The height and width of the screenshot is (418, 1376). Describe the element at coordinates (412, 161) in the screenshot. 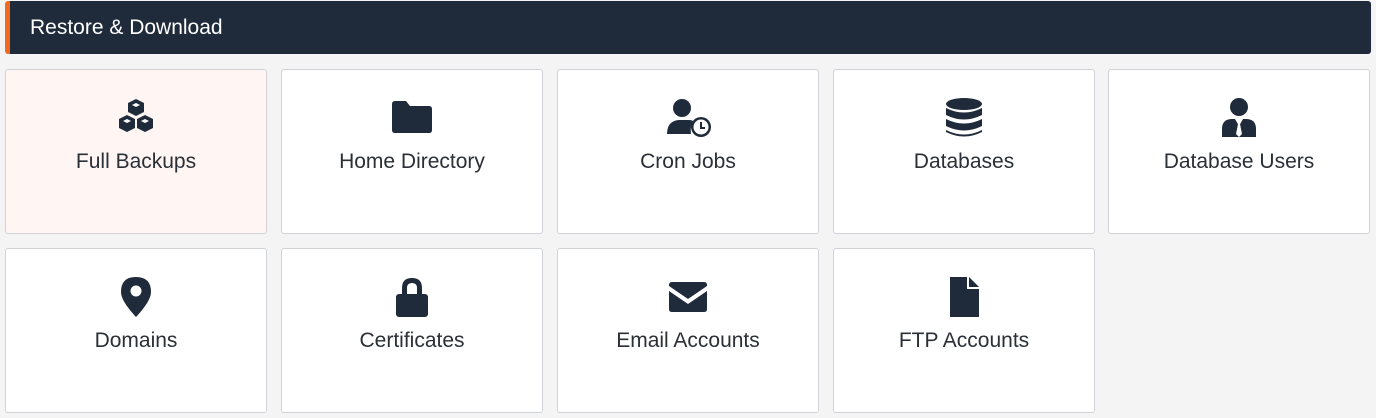

I see `tile-label: Home Directory` at that location.